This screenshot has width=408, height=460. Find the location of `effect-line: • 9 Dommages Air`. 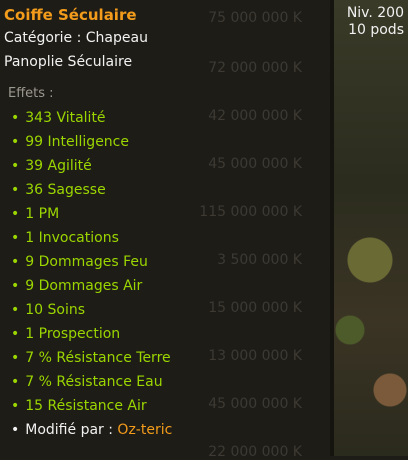

effect-line: • 9 Dommages Air is located at coordinates (76, 286).